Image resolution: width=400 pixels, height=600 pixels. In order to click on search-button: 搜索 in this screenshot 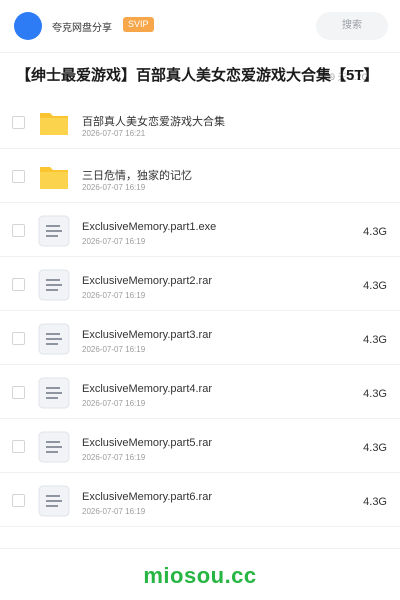, I will do `click(352, 26)`.